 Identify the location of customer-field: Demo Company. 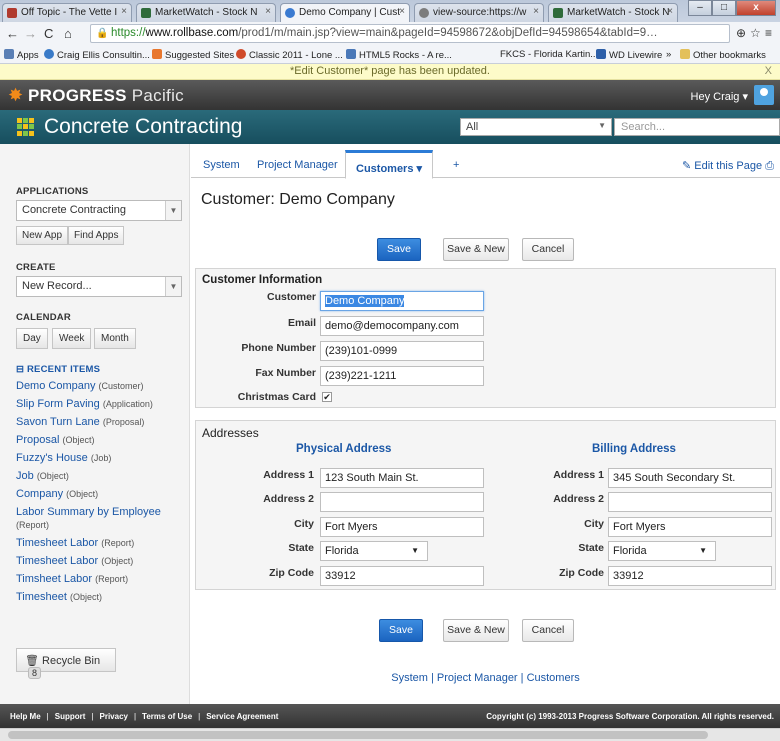
(402, 301).